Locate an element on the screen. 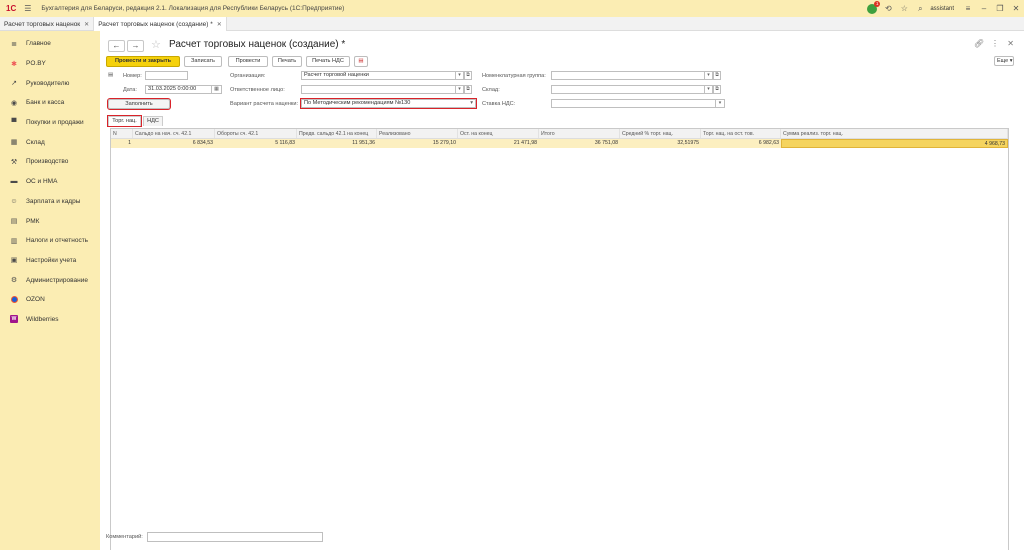  po-by-icon: ✱ is located at coordinates (14, 64).